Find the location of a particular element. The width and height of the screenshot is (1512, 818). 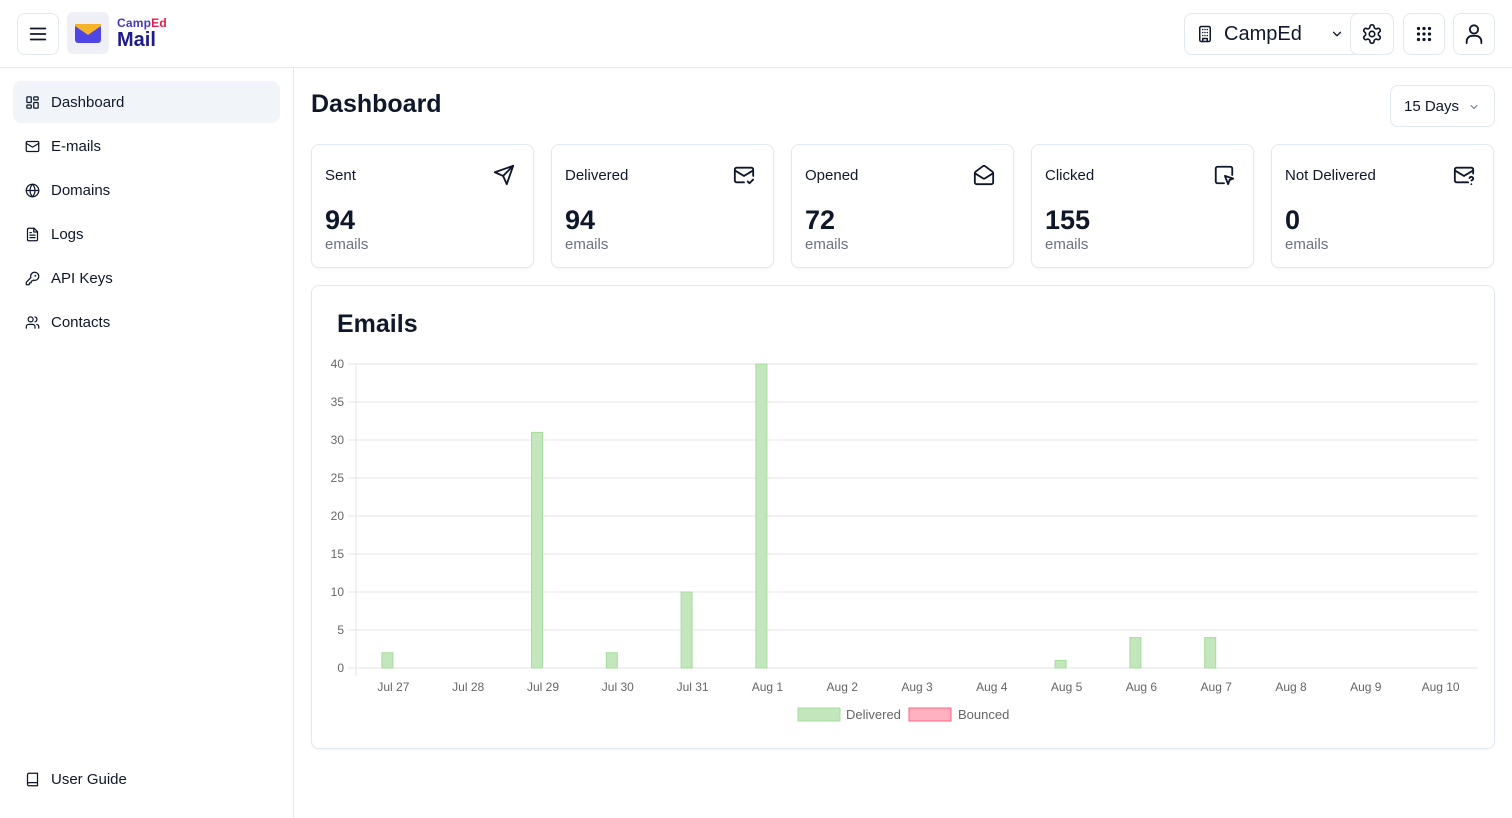

menu-button is located at coordinates (38, 34).